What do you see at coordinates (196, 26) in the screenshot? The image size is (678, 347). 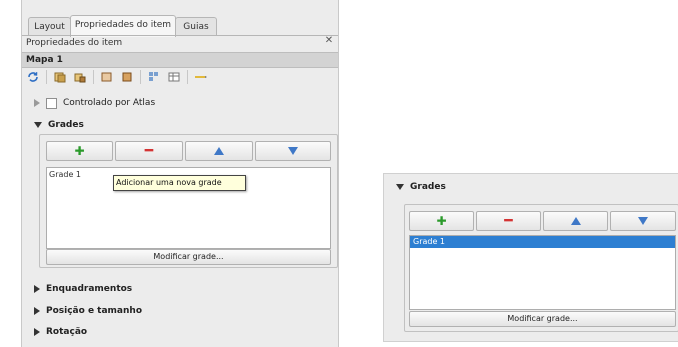 I see `tab-guides: Guias` at bounding box center [196, 26].